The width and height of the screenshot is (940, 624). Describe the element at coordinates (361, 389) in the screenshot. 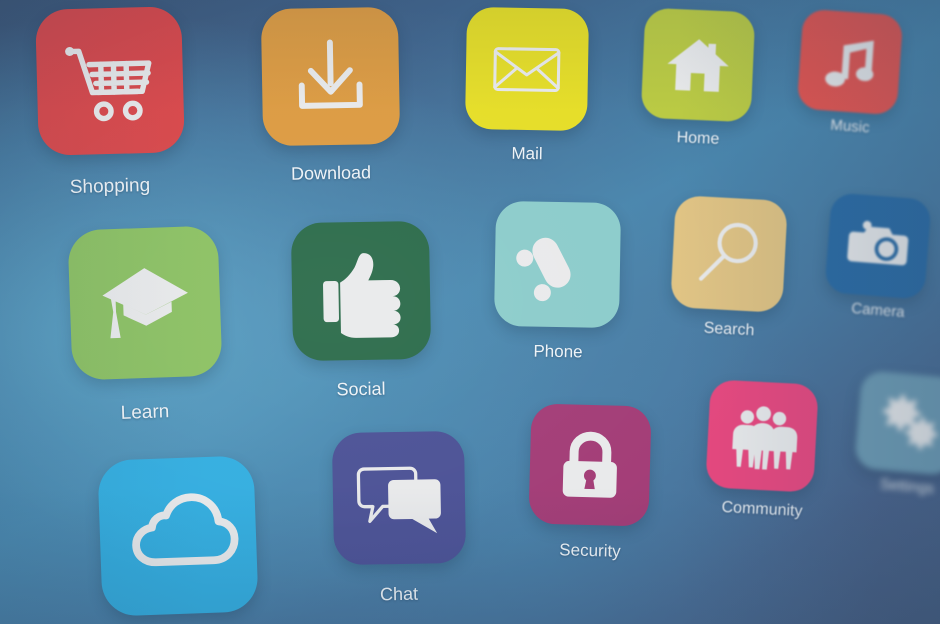

I see `app-icon-label-social: Social` at that location.